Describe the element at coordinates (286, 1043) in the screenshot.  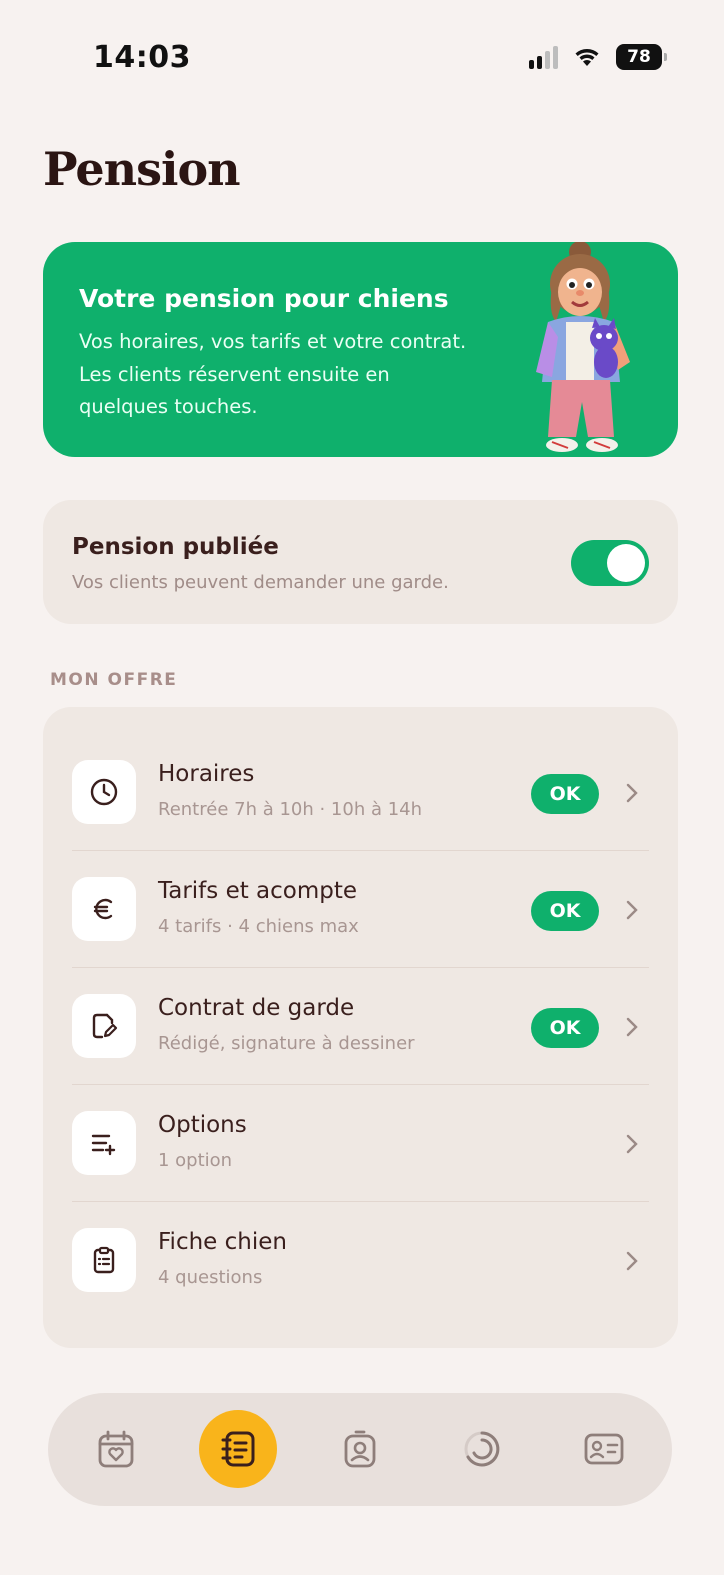
I see `item-subtitle: Rédigé, signature à dessiner` at that location.